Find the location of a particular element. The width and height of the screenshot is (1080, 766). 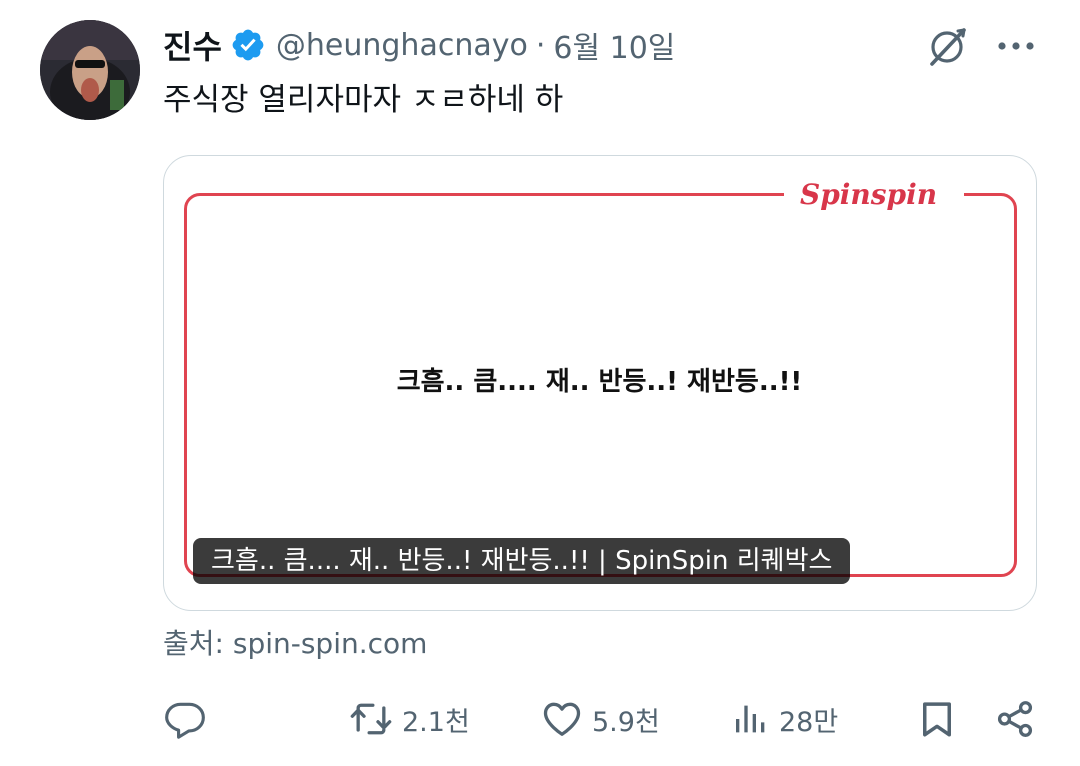

grok-icon is located at coordinates (948, 46).